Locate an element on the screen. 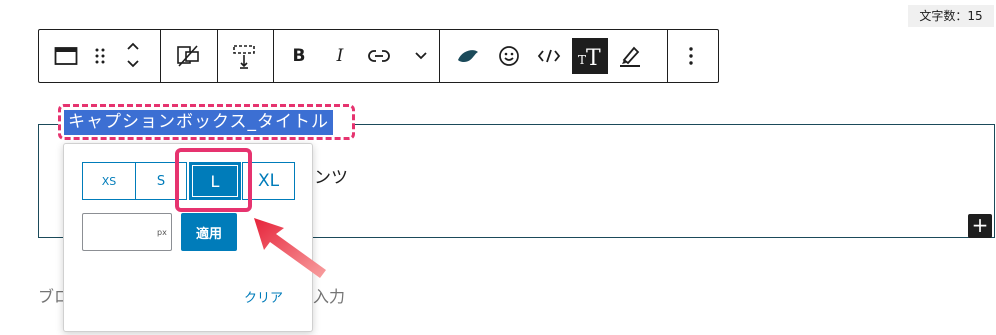  block-toolbar: B I T T is located at coordinates (378, 56).